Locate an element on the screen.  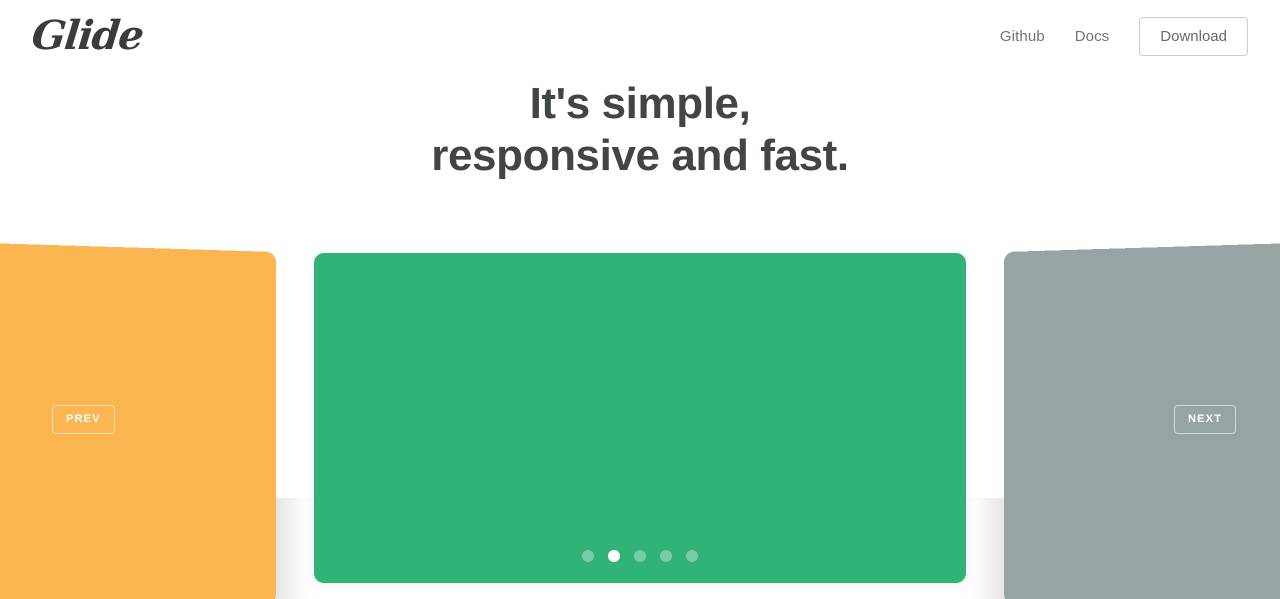
slide-gap-shadow-left is located at coordinates (294, 548).